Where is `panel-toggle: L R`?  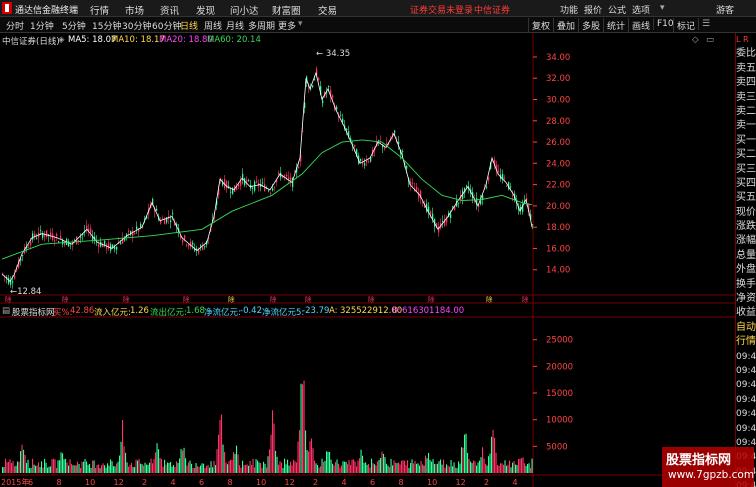 panel-toggle: L R is located at coordinates (746, 40).